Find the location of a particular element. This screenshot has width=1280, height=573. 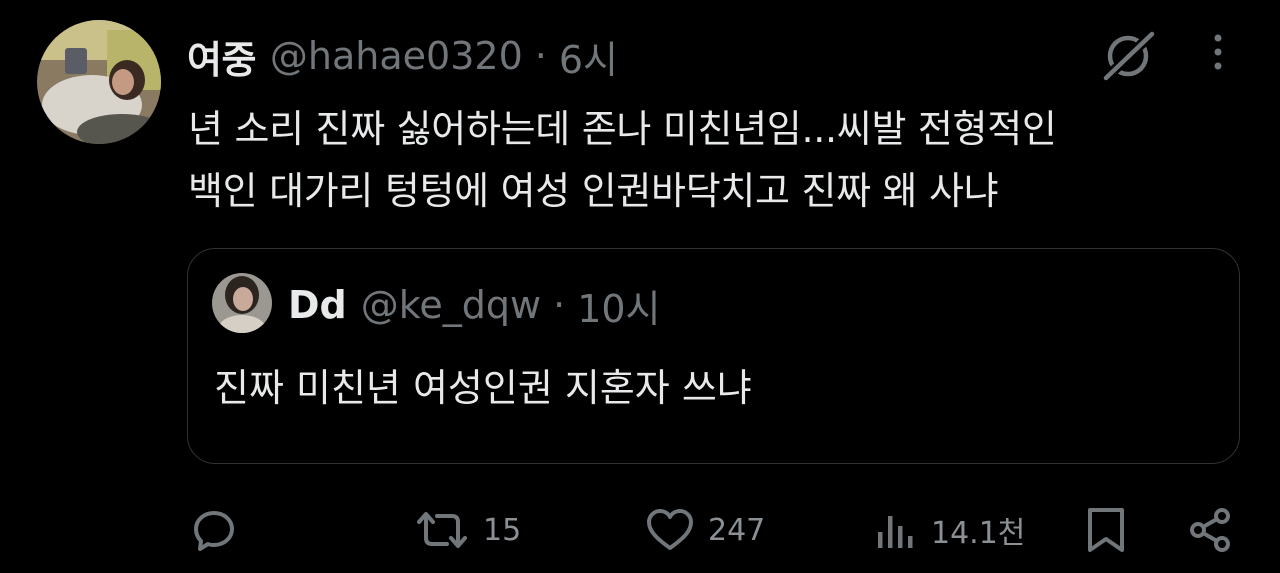

views-count: 14.1천 is located at coordinates (978, 533).